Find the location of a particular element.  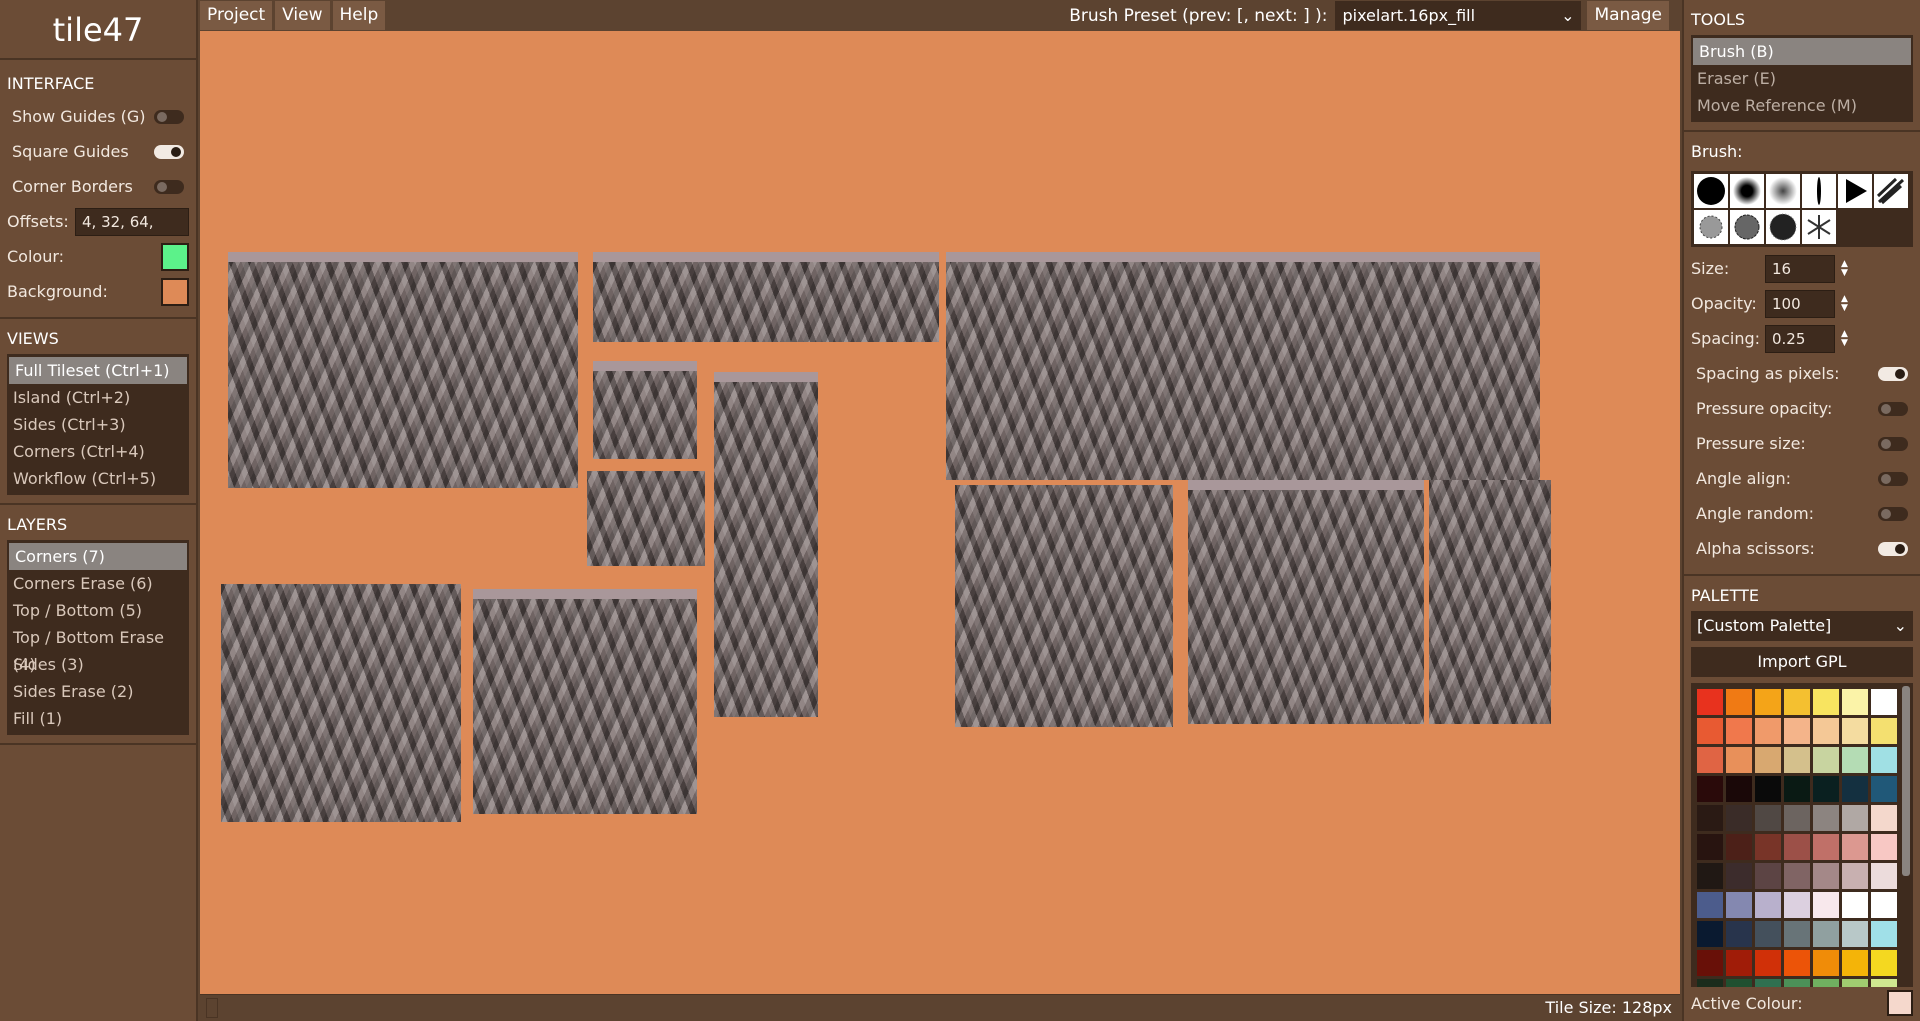

view-island: Island (Ctrl+2) is located at coordinates (98, 397).